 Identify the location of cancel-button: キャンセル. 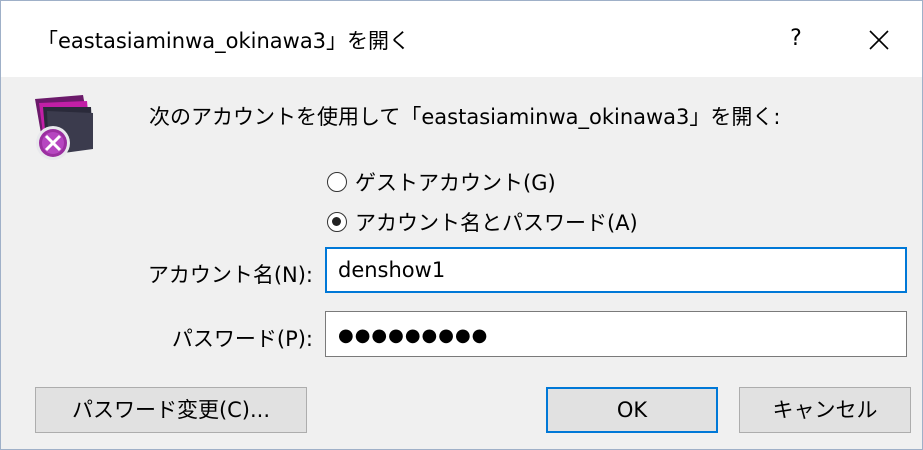
(825, 410).